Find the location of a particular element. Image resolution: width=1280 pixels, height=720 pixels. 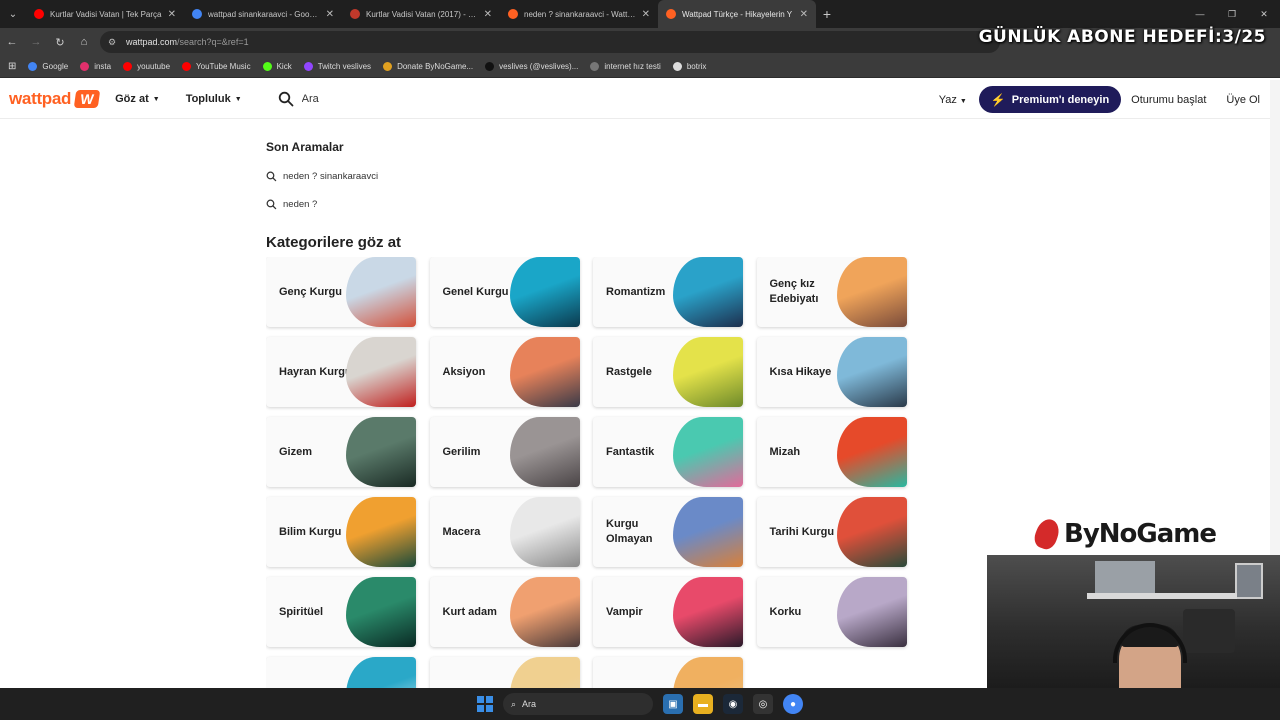

reload-icon: ↻ is located at coordinates (60, 42).